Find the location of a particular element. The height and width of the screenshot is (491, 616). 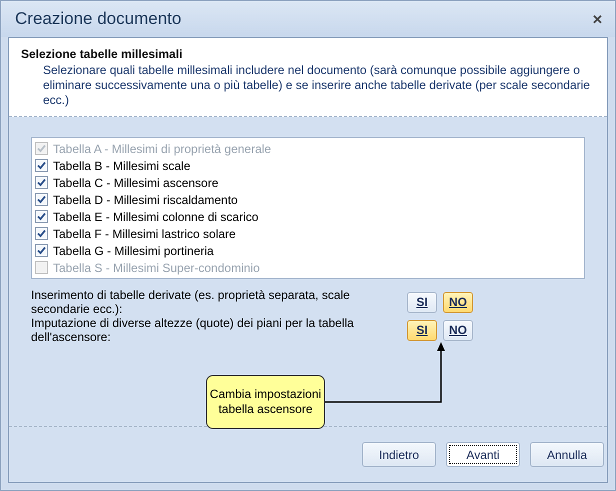

nav-button: Annulla is located at coordinates (567, 454).